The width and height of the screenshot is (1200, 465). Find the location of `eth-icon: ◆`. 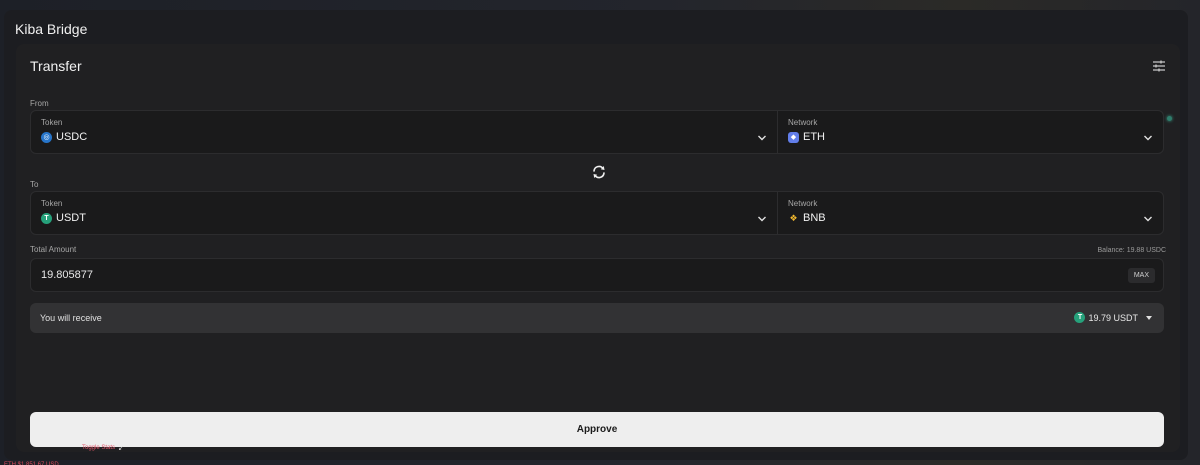

eth-icon: ◆ is located at coordinates (793, 137).